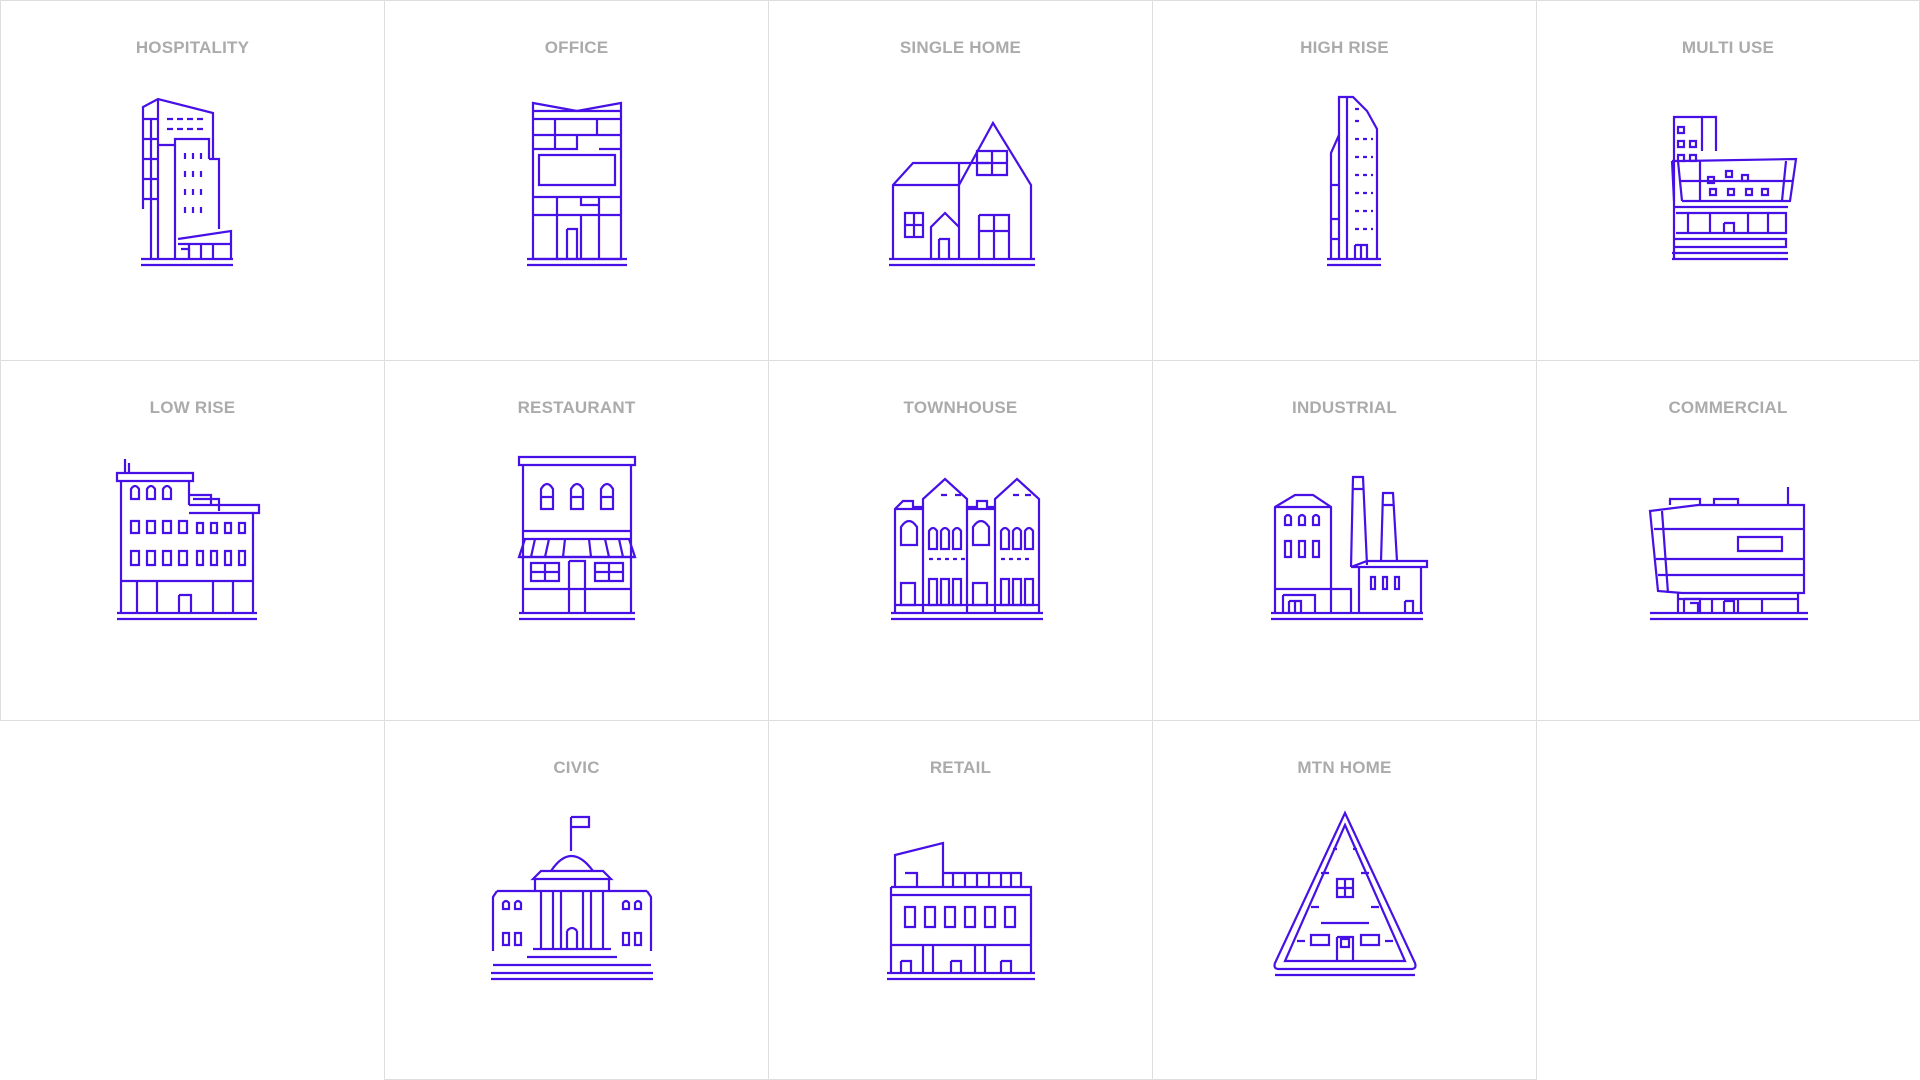  I want to click on tile-label: MULTI USE, so click(1728, 47).